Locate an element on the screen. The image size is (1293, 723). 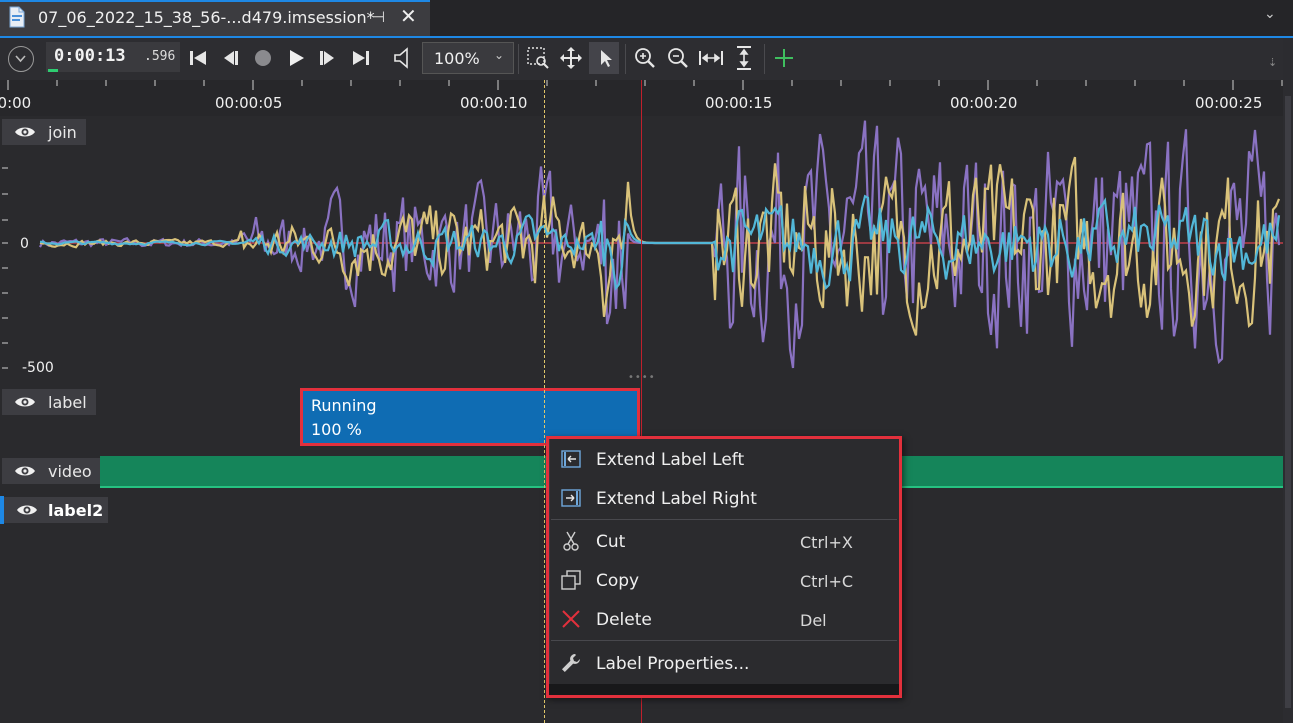
toolbar-overflow-icon: ⇣ is located at coordinates (1272, 62).